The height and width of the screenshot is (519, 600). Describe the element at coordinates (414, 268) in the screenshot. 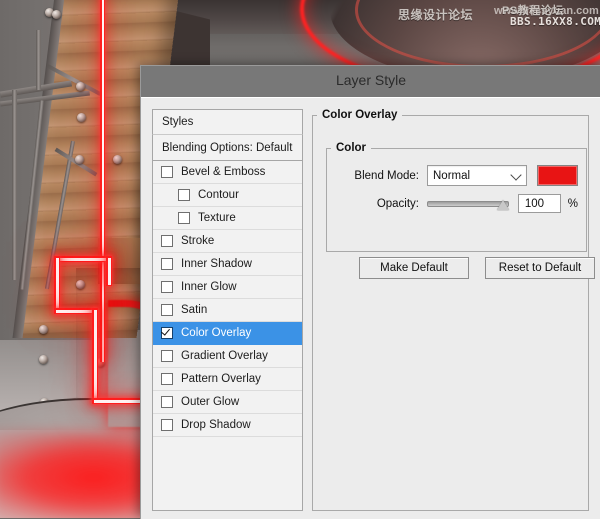

I see `make-default-button: Make Default` at that location.